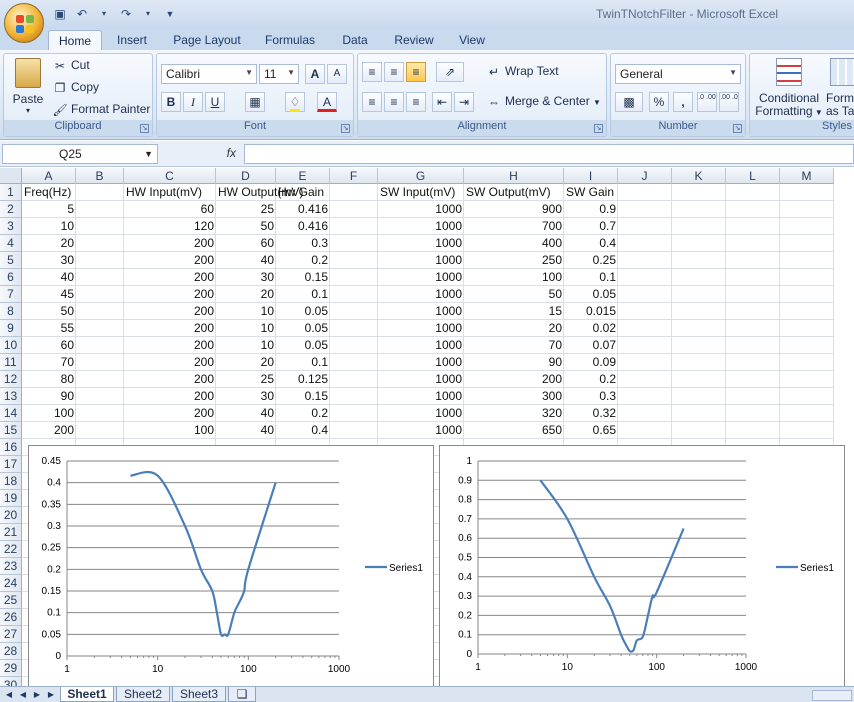 This screenshot has width=854, height=702. What do you see at coordinates (49, 243) in the screenshot?
I see `cell-A4: 20` at bounding box center [49, 243].